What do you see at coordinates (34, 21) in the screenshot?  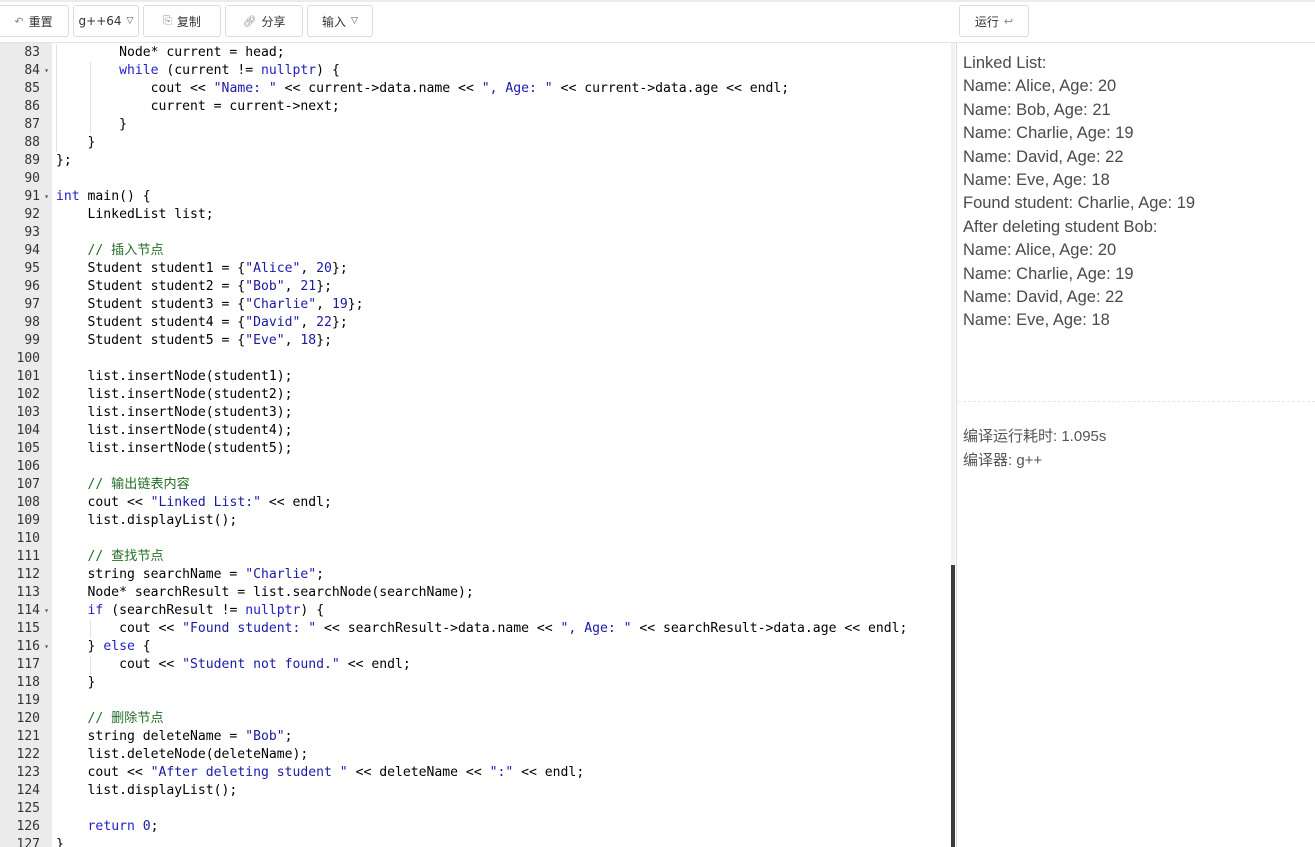 I see `reset-button: ↶ 重置` at bounding box center [34, 21].